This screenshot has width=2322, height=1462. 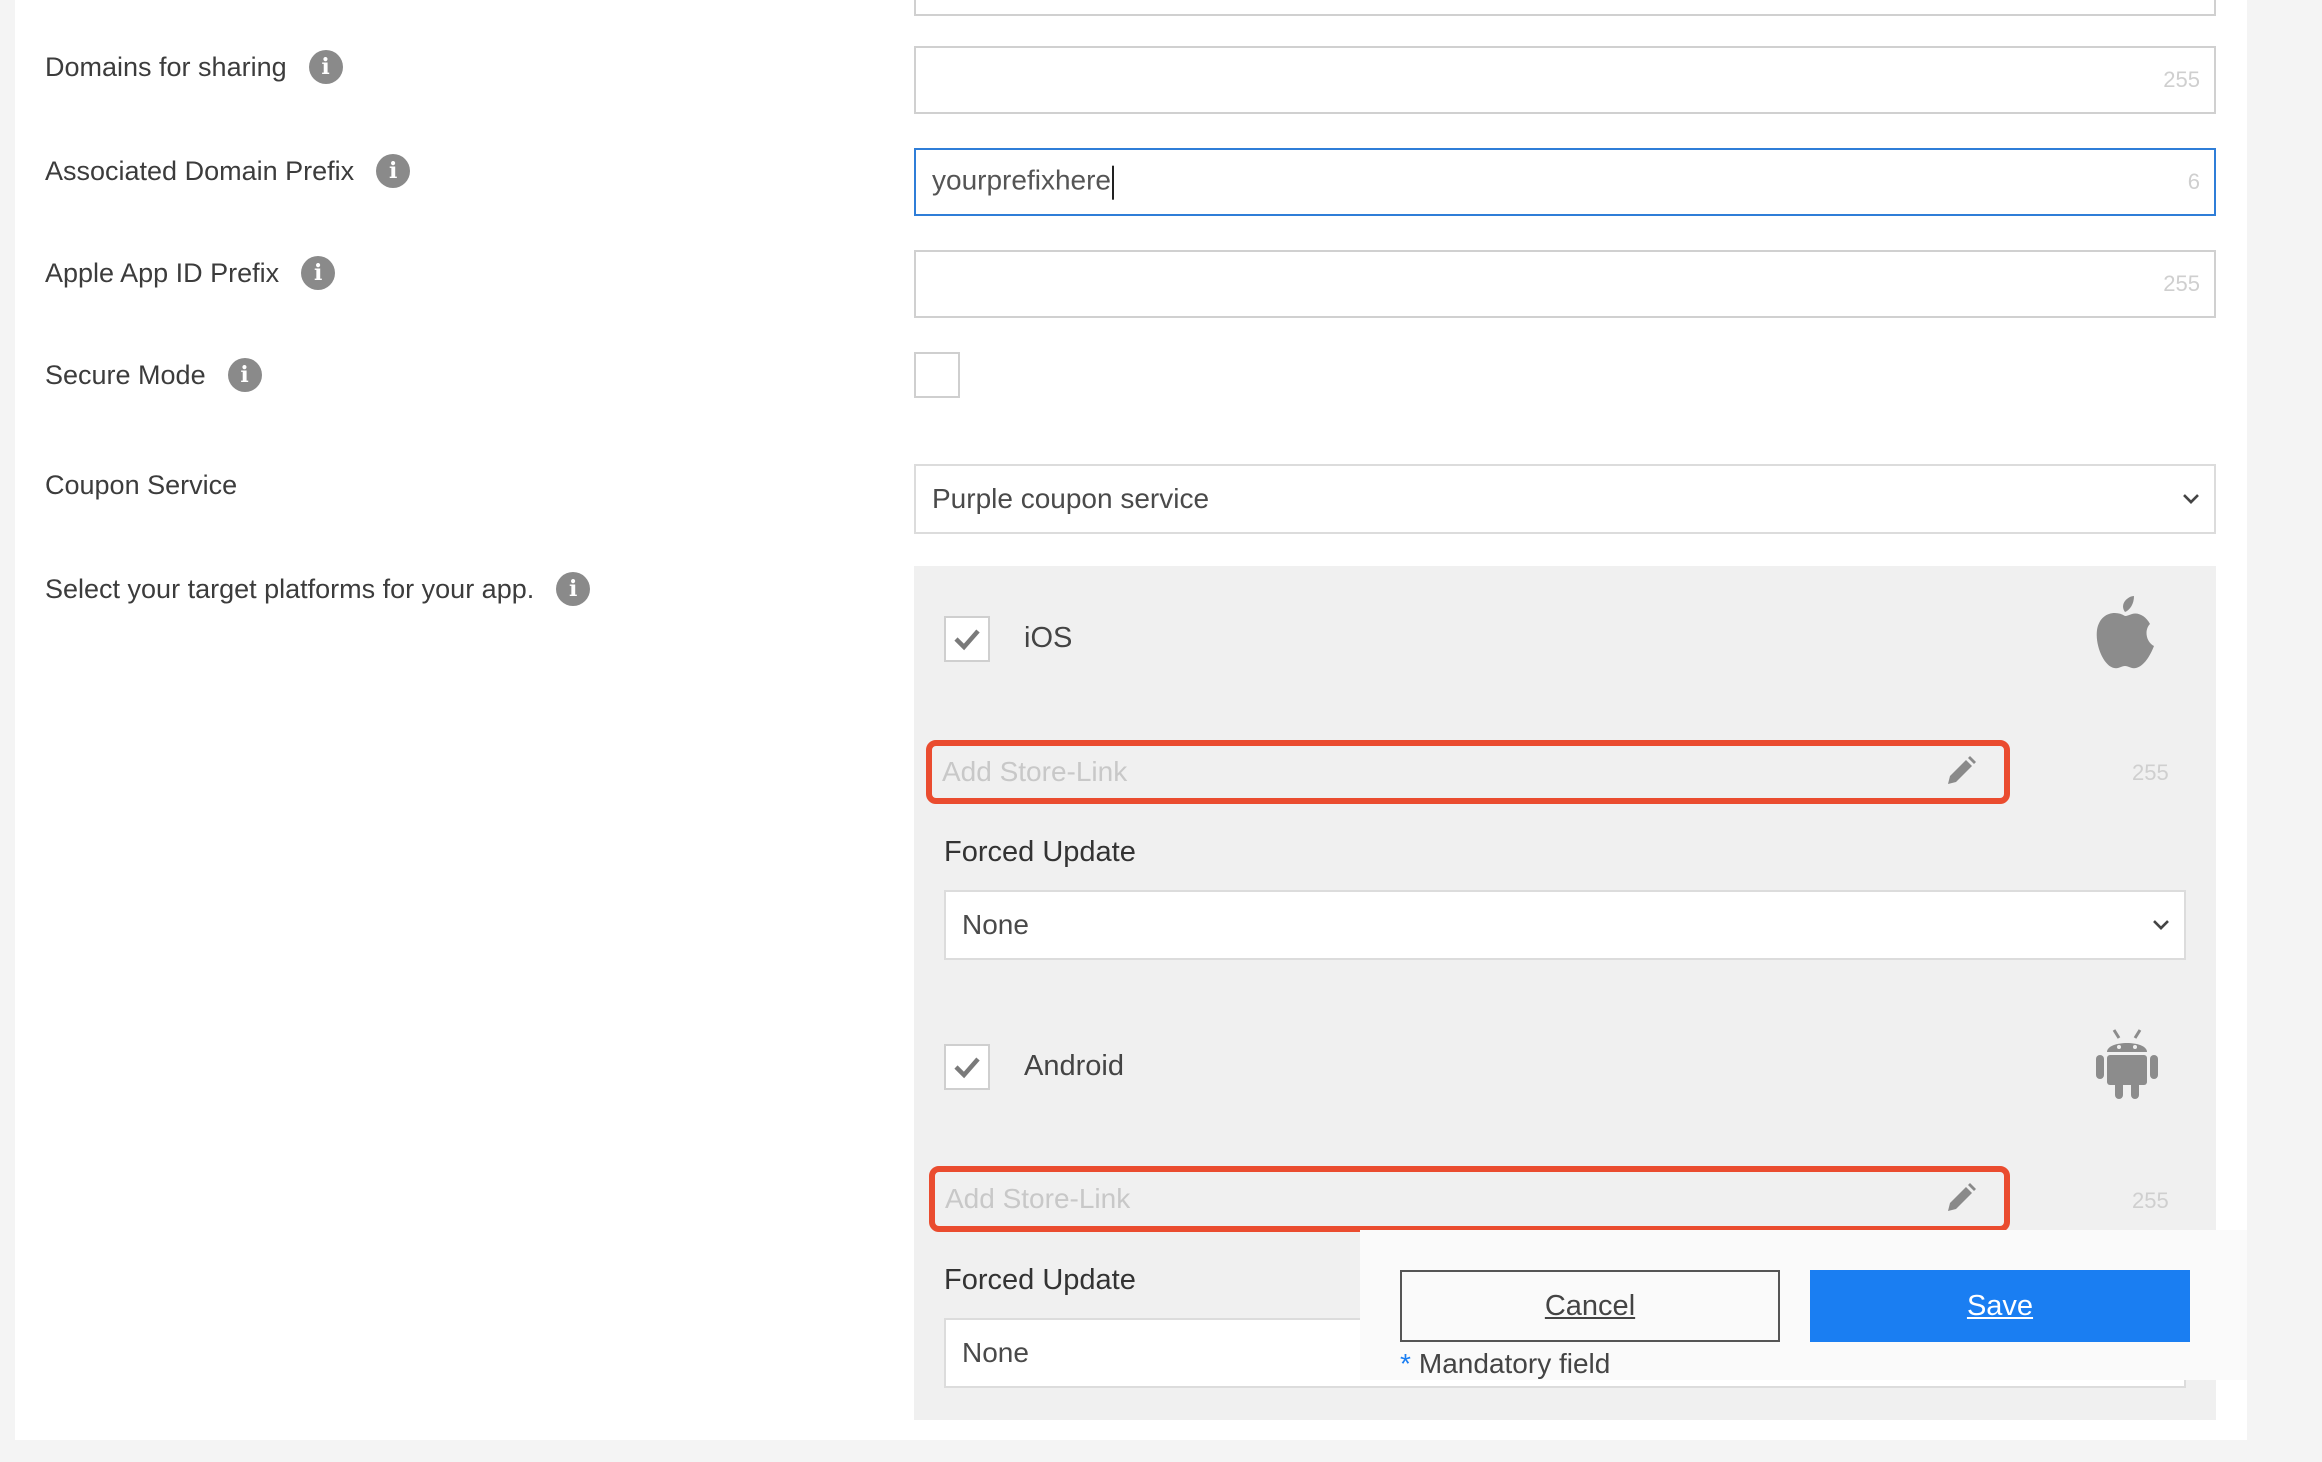 What do you see at coordinates (1048, 638) in the screenshot?
I see `ios-label: iOS` at bounding box center [1048, 638].